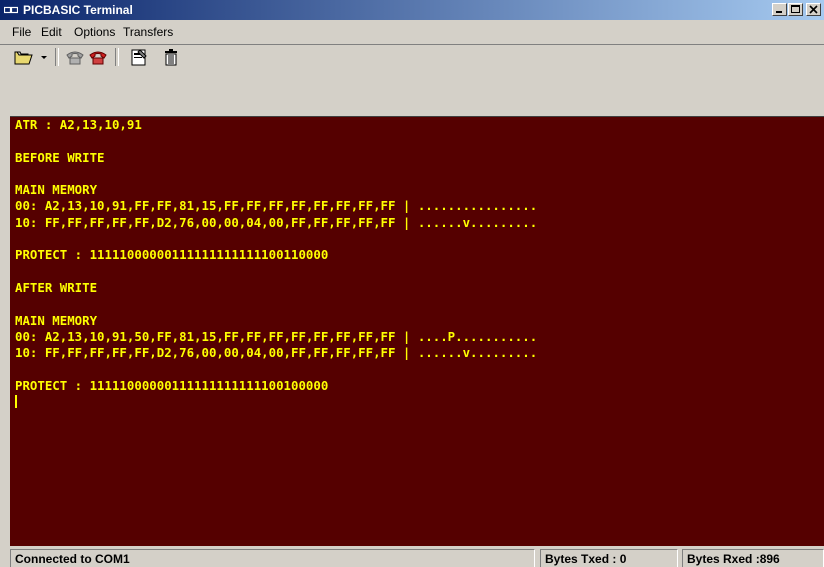 This screenshot has height=567, width=824. What do you see at coordinates (51, 32) in the screenshot?
I see `menu-edit: Edit` at bounding box center [51, 32].